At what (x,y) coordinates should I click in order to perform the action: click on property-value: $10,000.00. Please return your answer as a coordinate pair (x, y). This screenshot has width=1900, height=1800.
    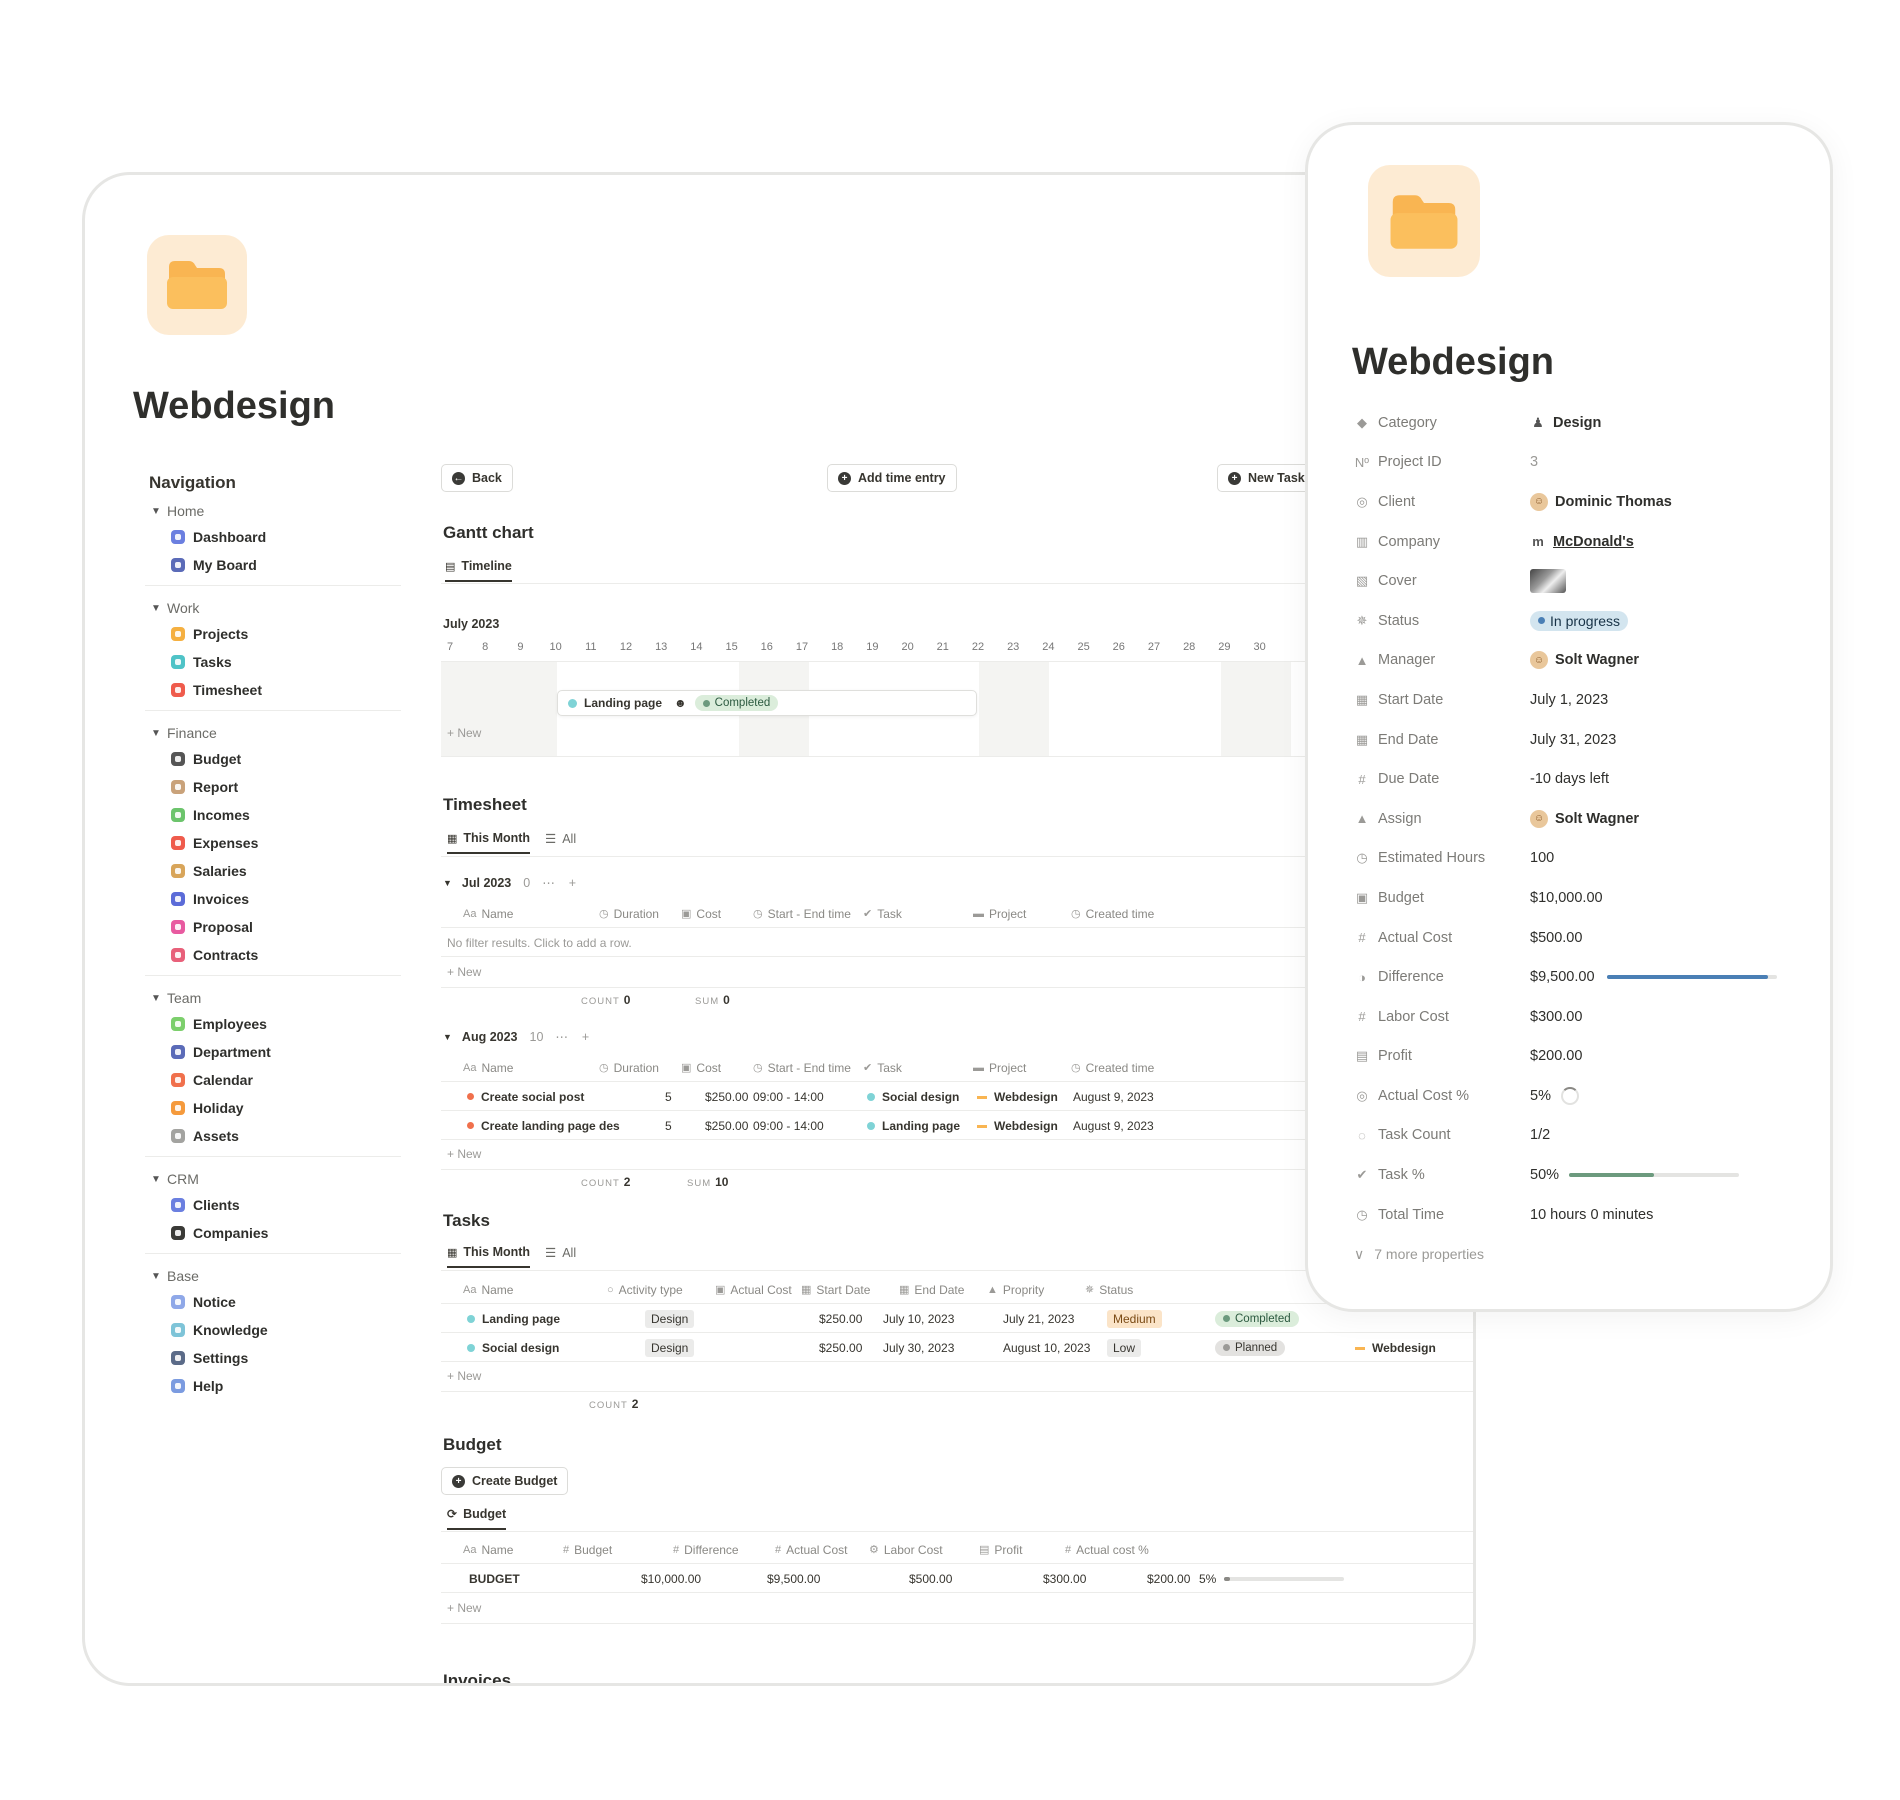
    Looking at the image, I should click on (1566, 898).